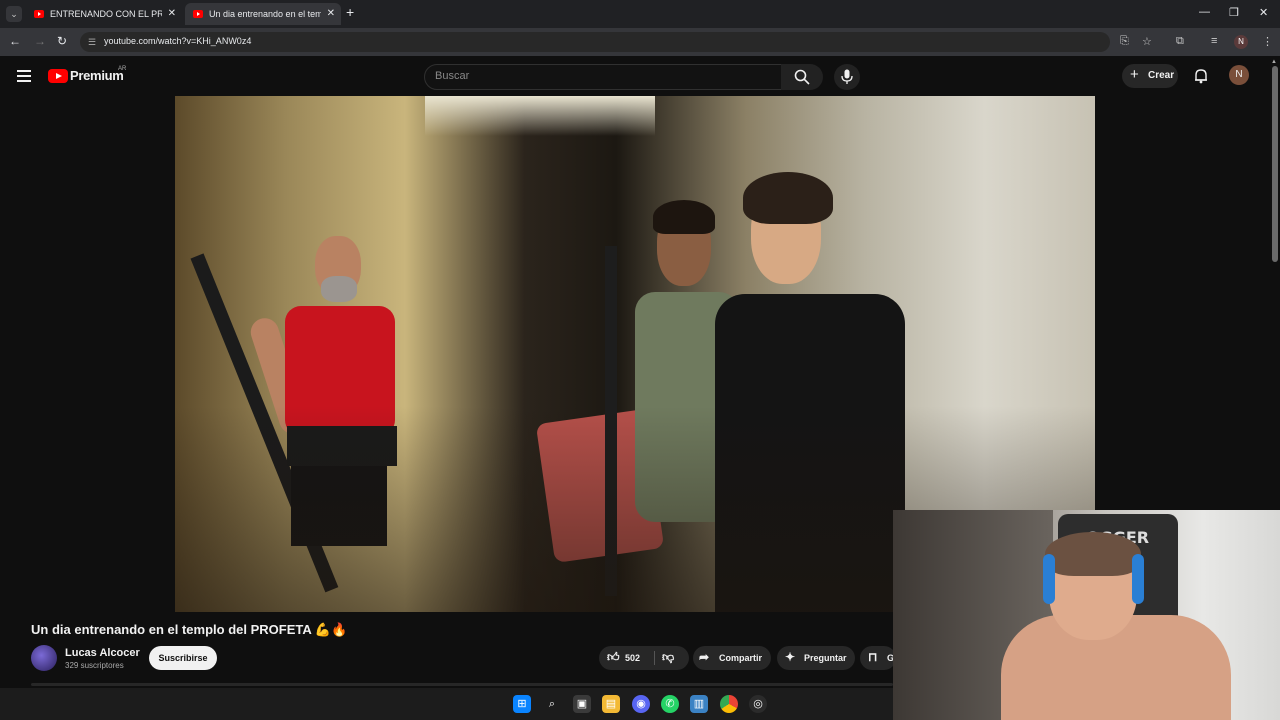  Describe the element at coordinates (641, 704) in the screenshot. I see `discord-icon: ◉` at that location.